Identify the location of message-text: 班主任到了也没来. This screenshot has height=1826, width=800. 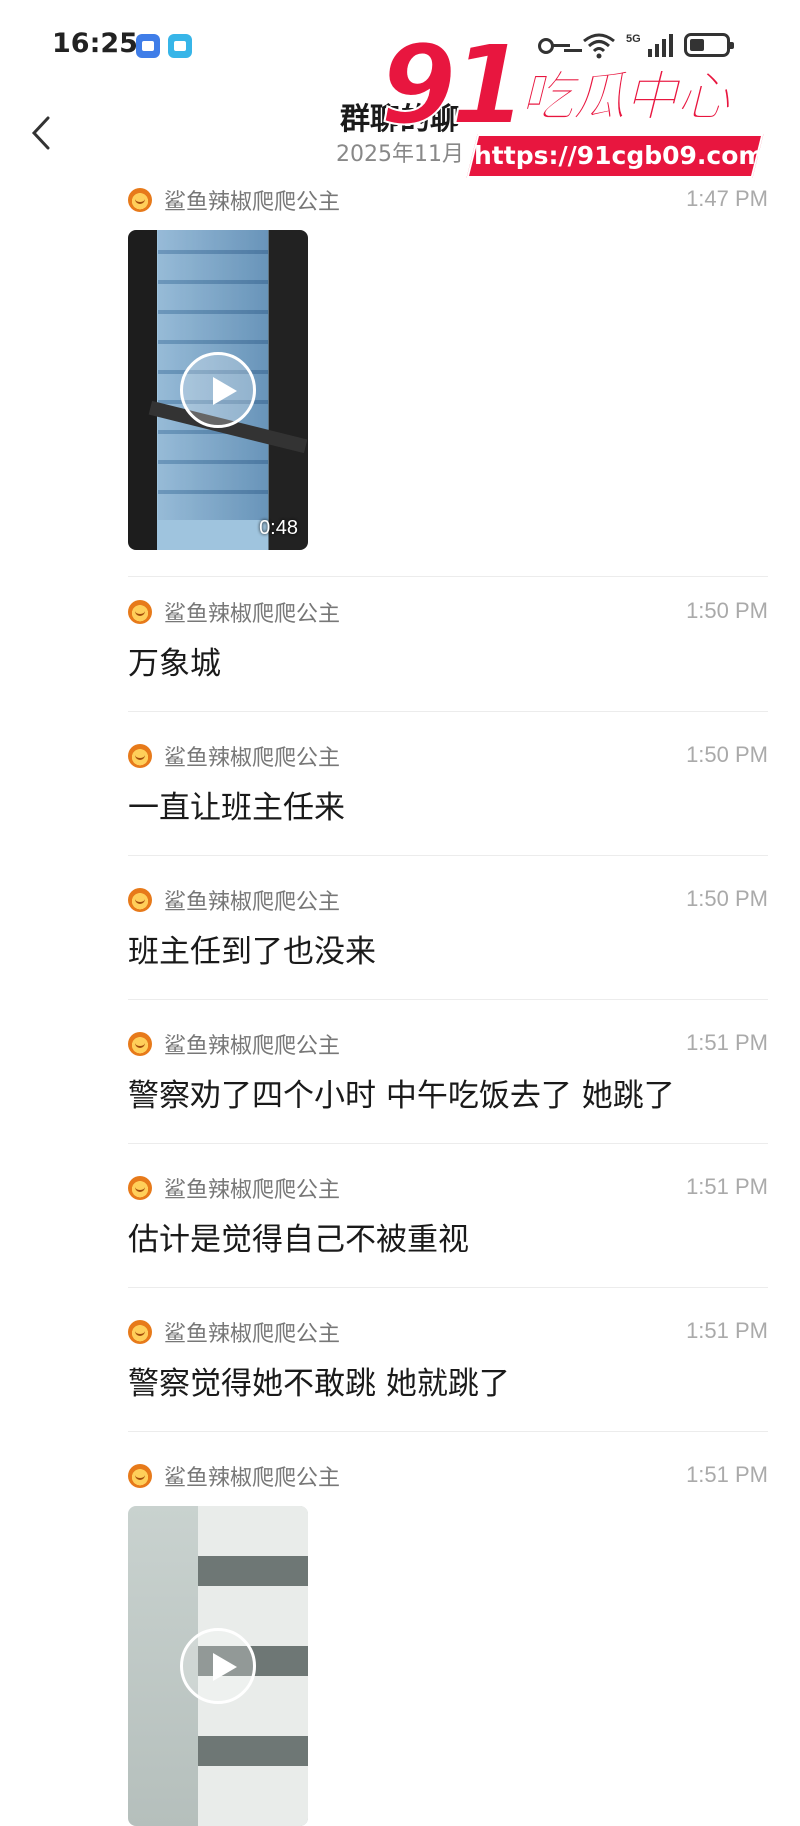
(252, 952).